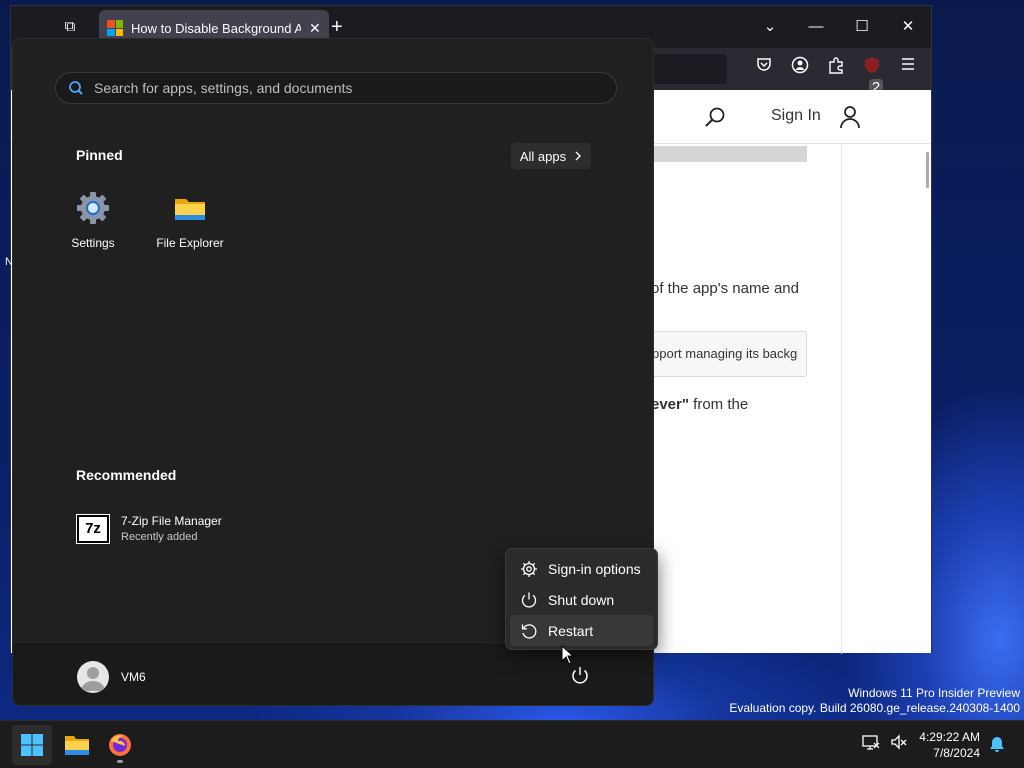 Image resolution: width=1024 pixels, height=768 pixels. I want to click on microsoft-logo-icon, so click(115, 28).